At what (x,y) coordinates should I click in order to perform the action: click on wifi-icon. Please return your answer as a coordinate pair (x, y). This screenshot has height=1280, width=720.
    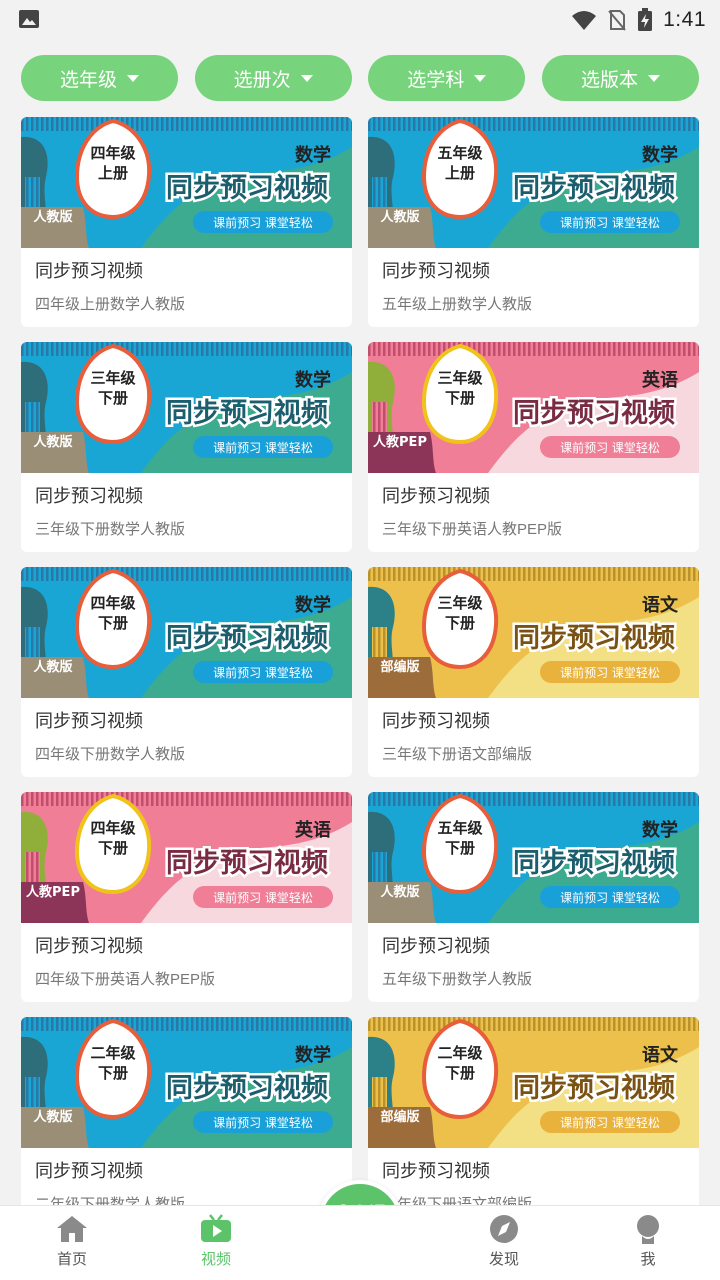
    Looking at the image, I should click on (584, 20).